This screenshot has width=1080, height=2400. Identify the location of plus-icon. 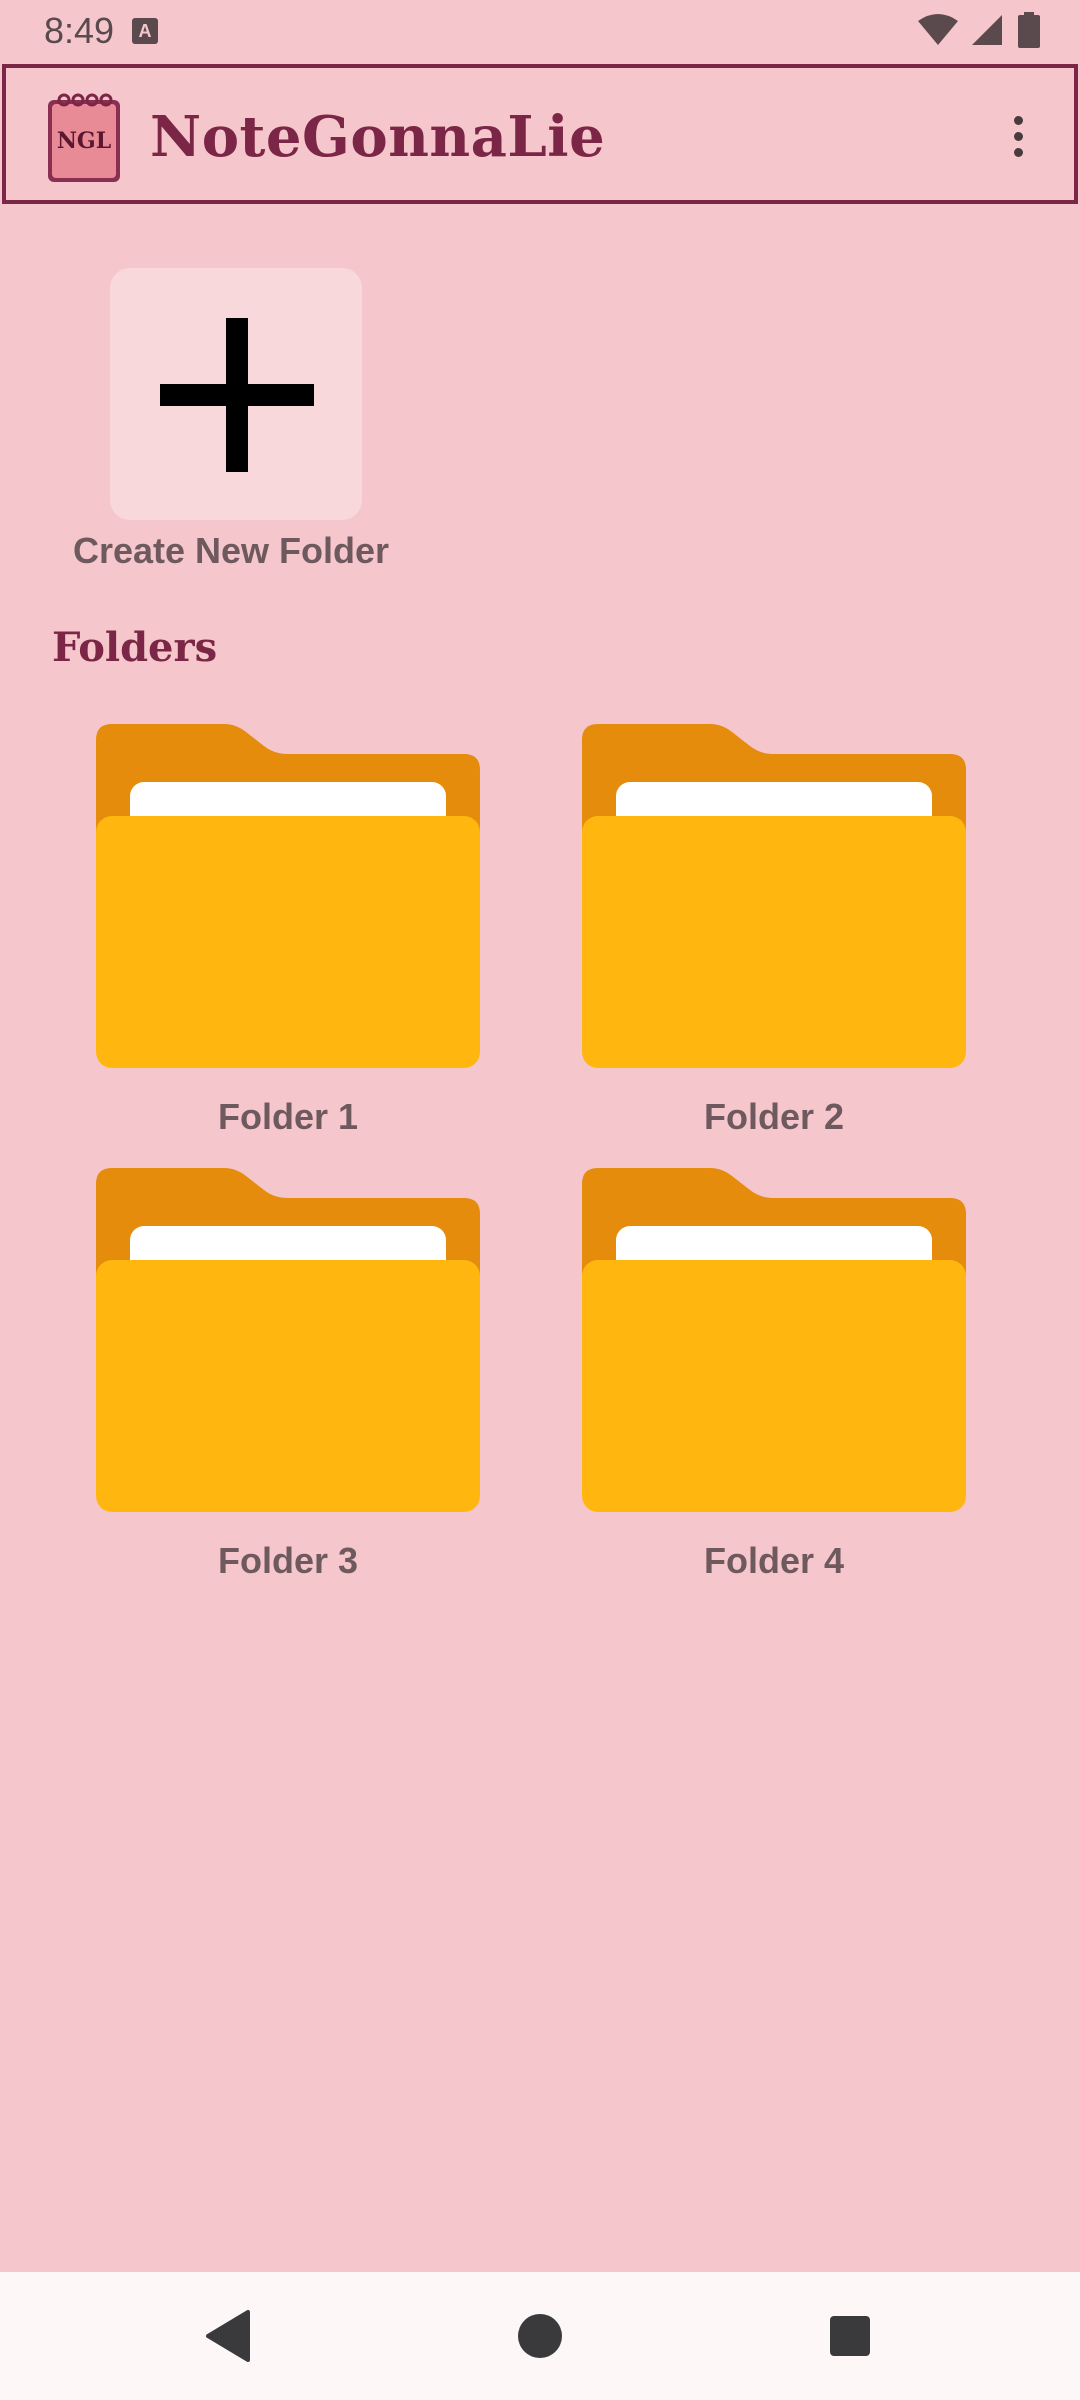
(237, 395).